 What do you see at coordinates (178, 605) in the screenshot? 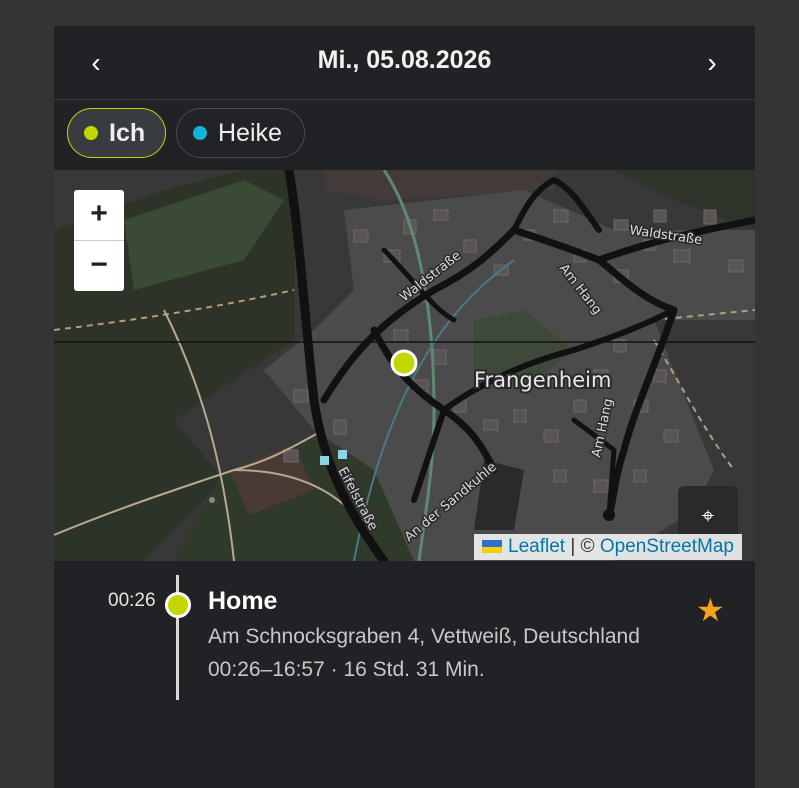
I see `timeline-dot-icon` at bounding box center [178, 605].